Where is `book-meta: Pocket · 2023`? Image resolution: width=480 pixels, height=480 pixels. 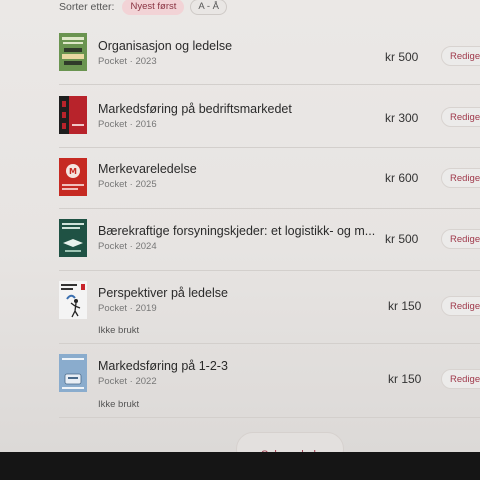
book-meta: Pocket · 2023 is located at coordinates (127, 61).